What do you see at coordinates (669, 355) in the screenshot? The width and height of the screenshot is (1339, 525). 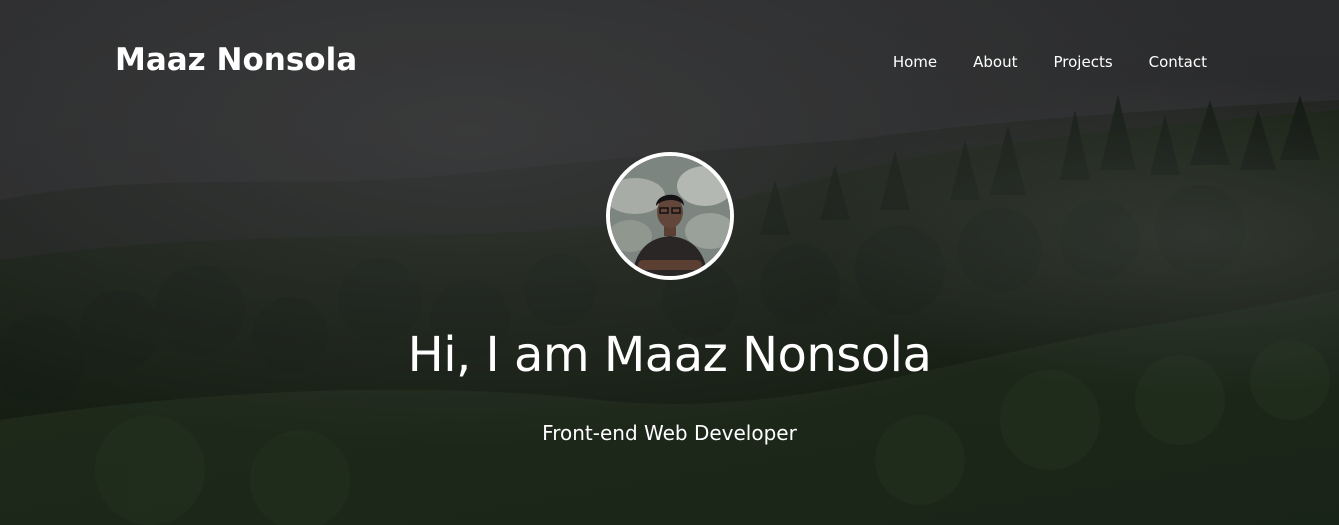 I see `hero-headline: Hi, I am Maaz Nonsola` at bounding box center [669, 355].